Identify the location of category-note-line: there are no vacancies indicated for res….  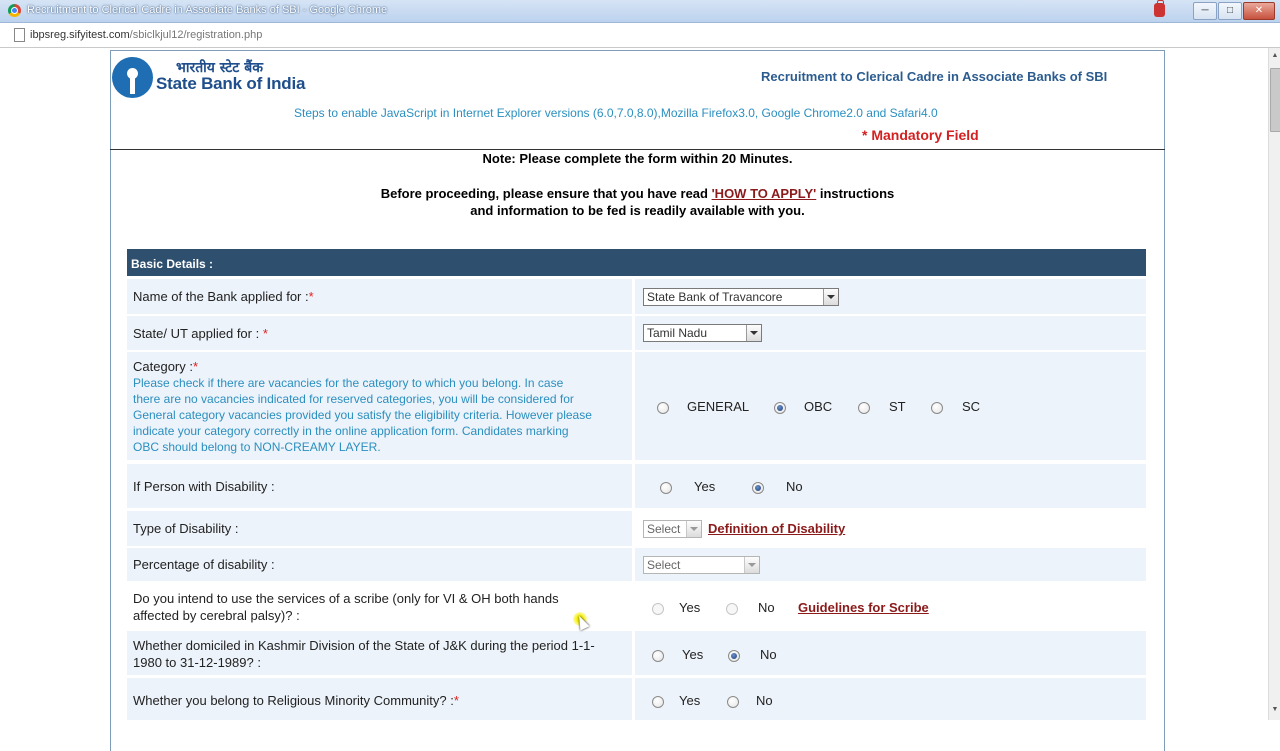
(353, 399).